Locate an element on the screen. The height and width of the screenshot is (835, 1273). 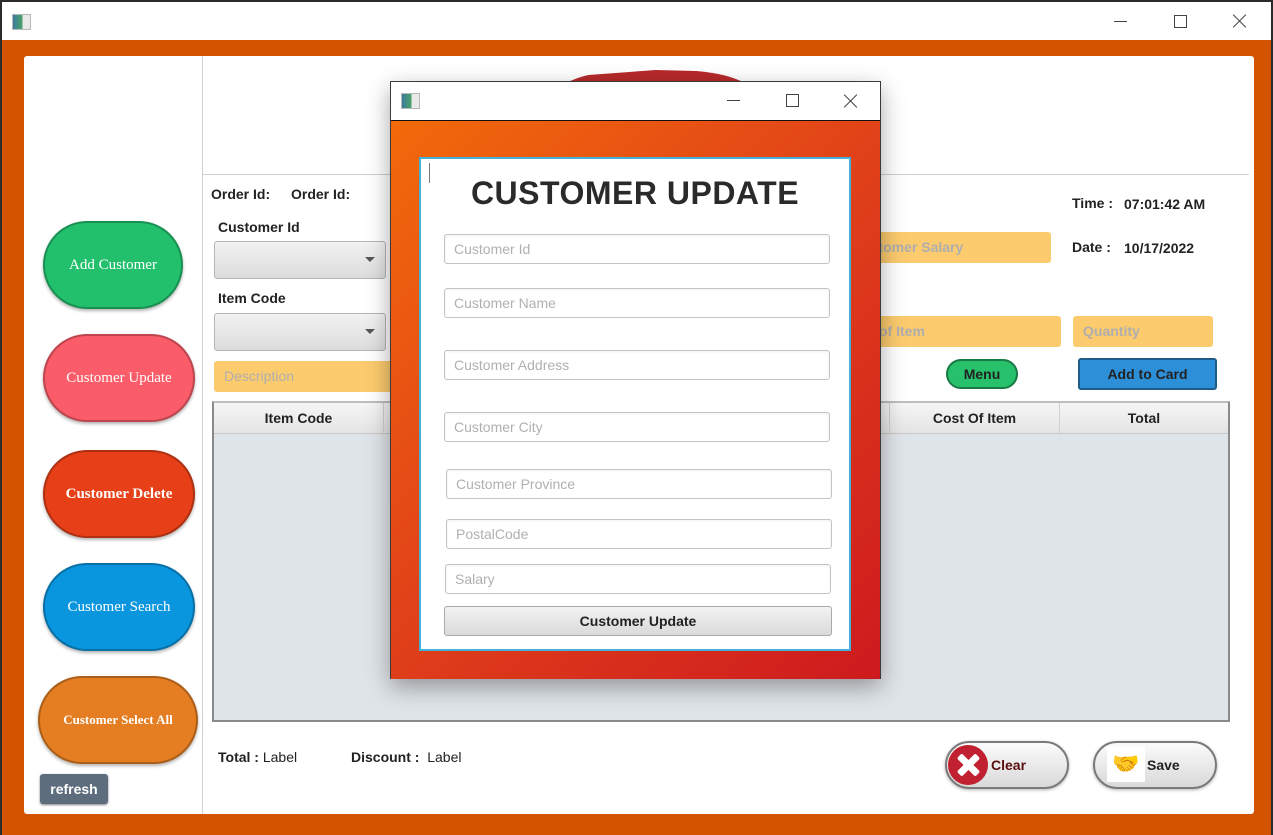
customer-salary-field: Customer Salary is located at coordinates (957, 247).